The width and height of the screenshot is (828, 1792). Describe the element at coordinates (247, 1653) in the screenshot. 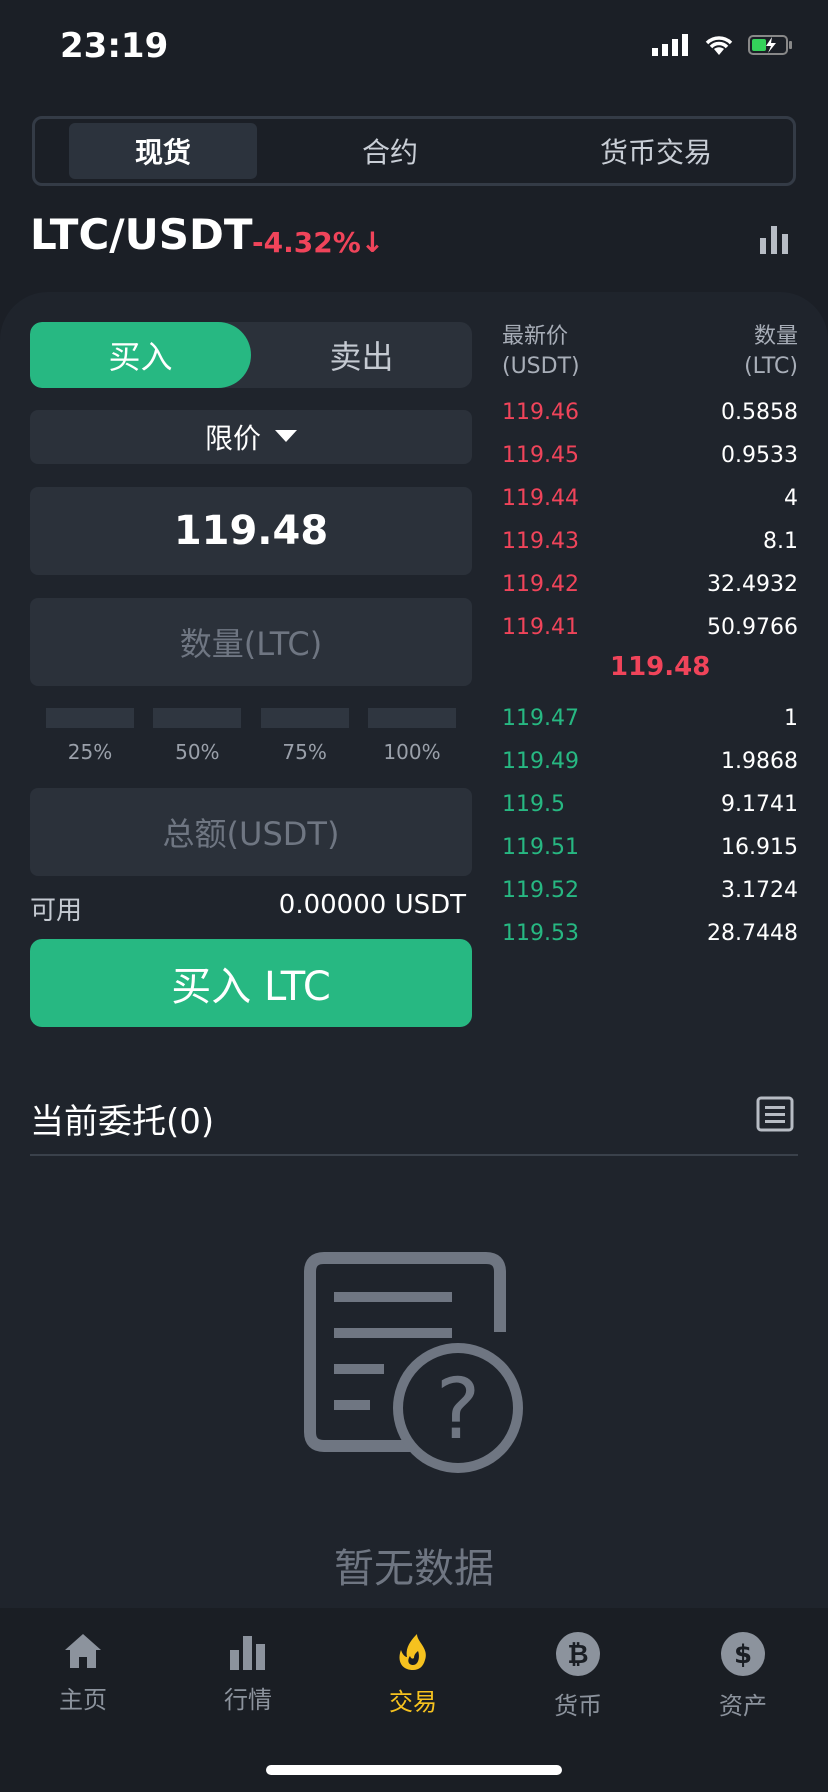

I see `bar-chart-icon` at that location.